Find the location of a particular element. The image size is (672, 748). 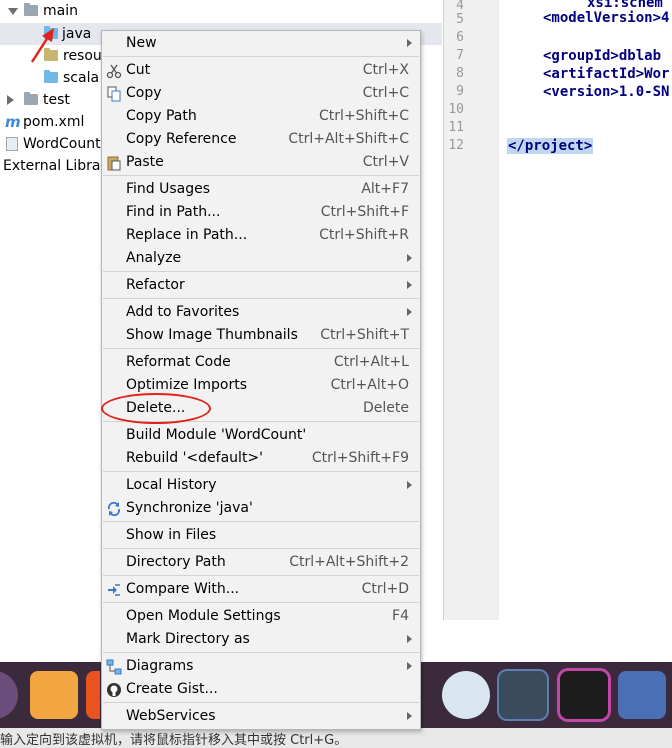

files-app-icon is located at coordinates (54, 695).